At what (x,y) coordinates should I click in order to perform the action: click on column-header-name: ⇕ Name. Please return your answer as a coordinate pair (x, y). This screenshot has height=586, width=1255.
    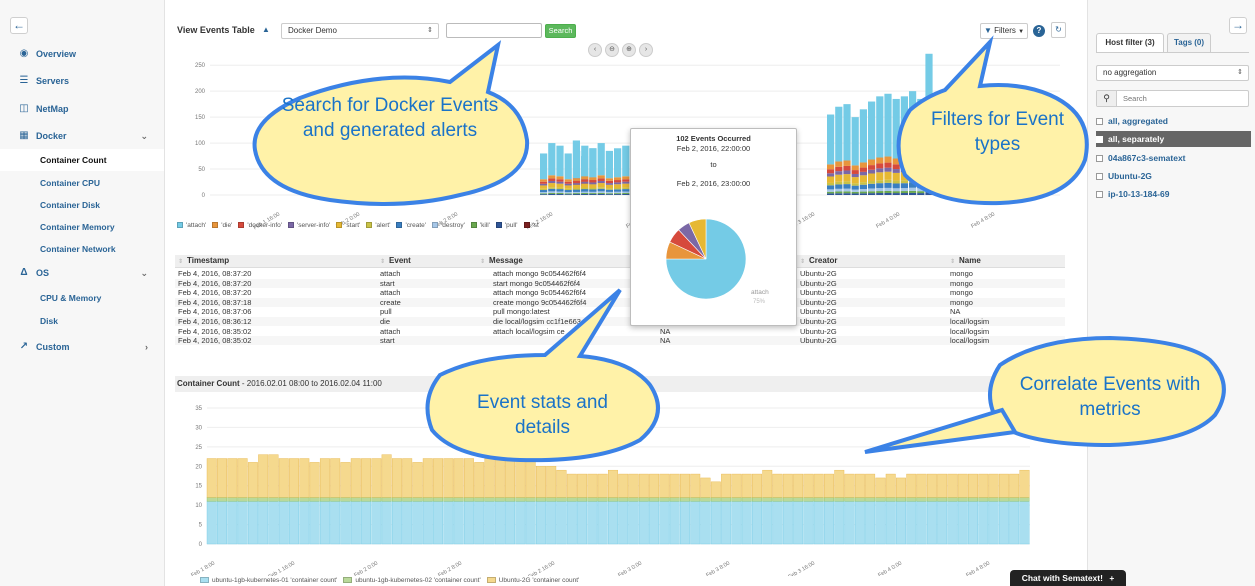
    Looking at the image, I should click on (965, 260).